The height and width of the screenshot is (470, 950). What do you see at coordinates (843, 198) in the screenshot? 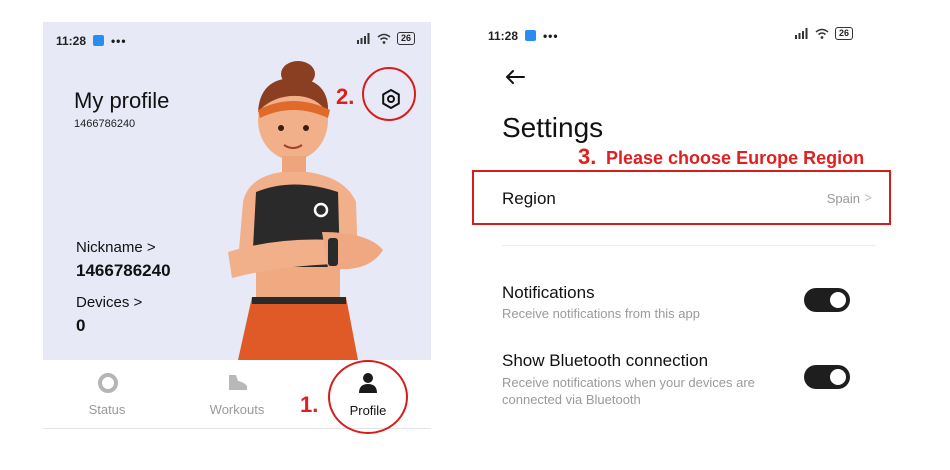
I see `region-value: Spain` at bounding box center [843, 198].